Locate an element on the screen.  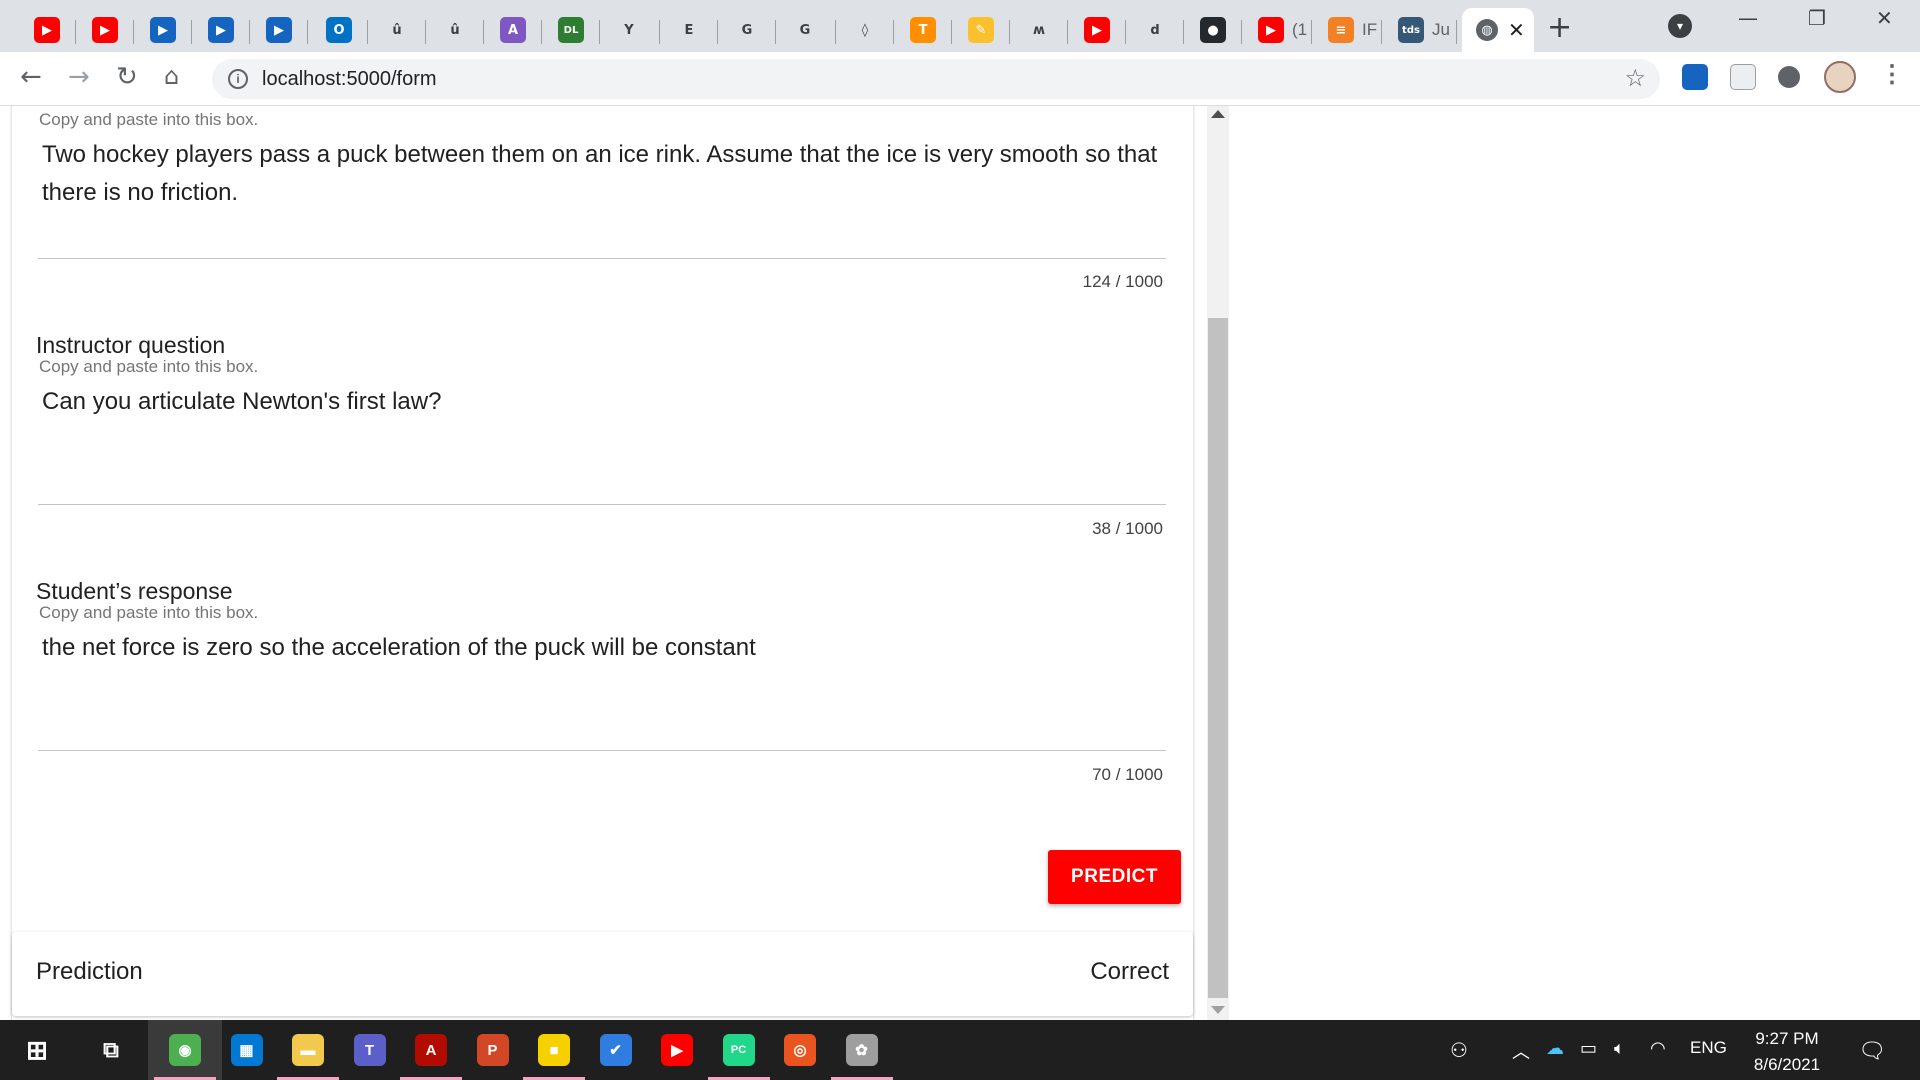
browser-tab: ✎ is located at coordinates (981, 30).